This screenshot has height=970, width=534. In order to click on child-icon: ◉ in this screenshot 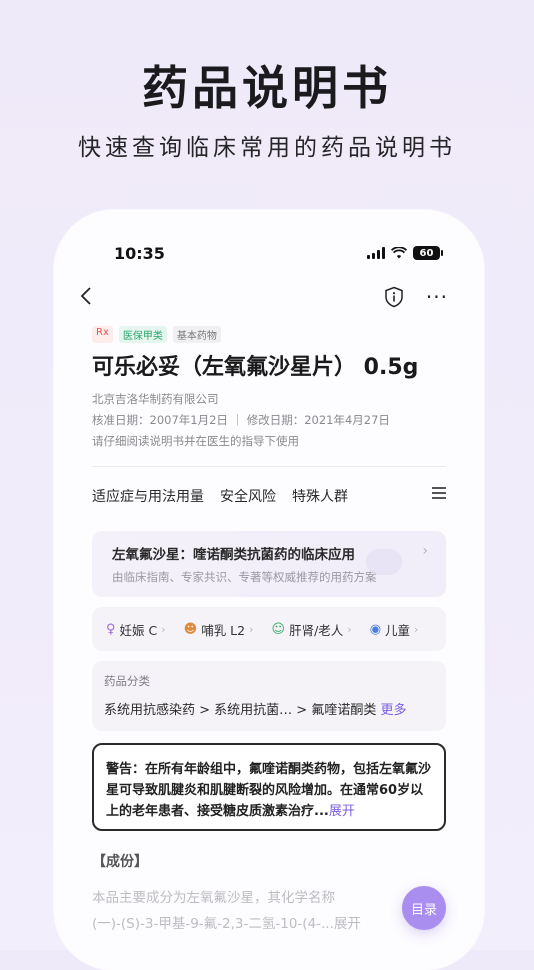, I will do `click(375, 629)`.